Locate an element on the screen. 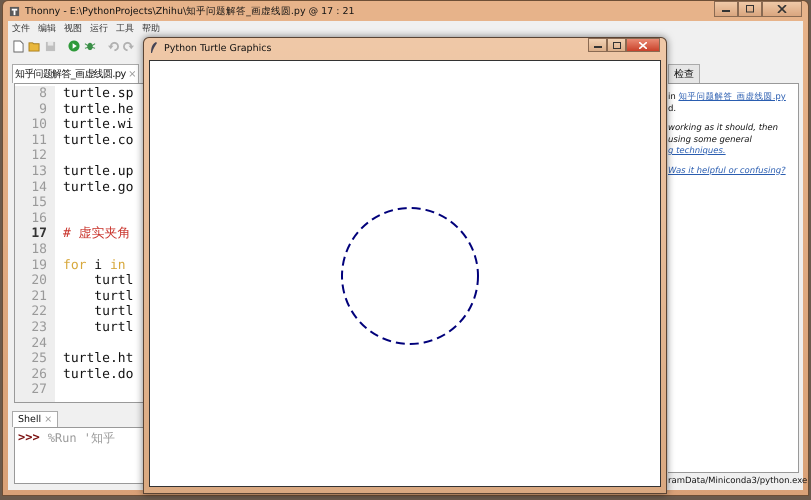 This screenshot has height=500, width=811. line-number: 13 is located at coordinates (38, 172).